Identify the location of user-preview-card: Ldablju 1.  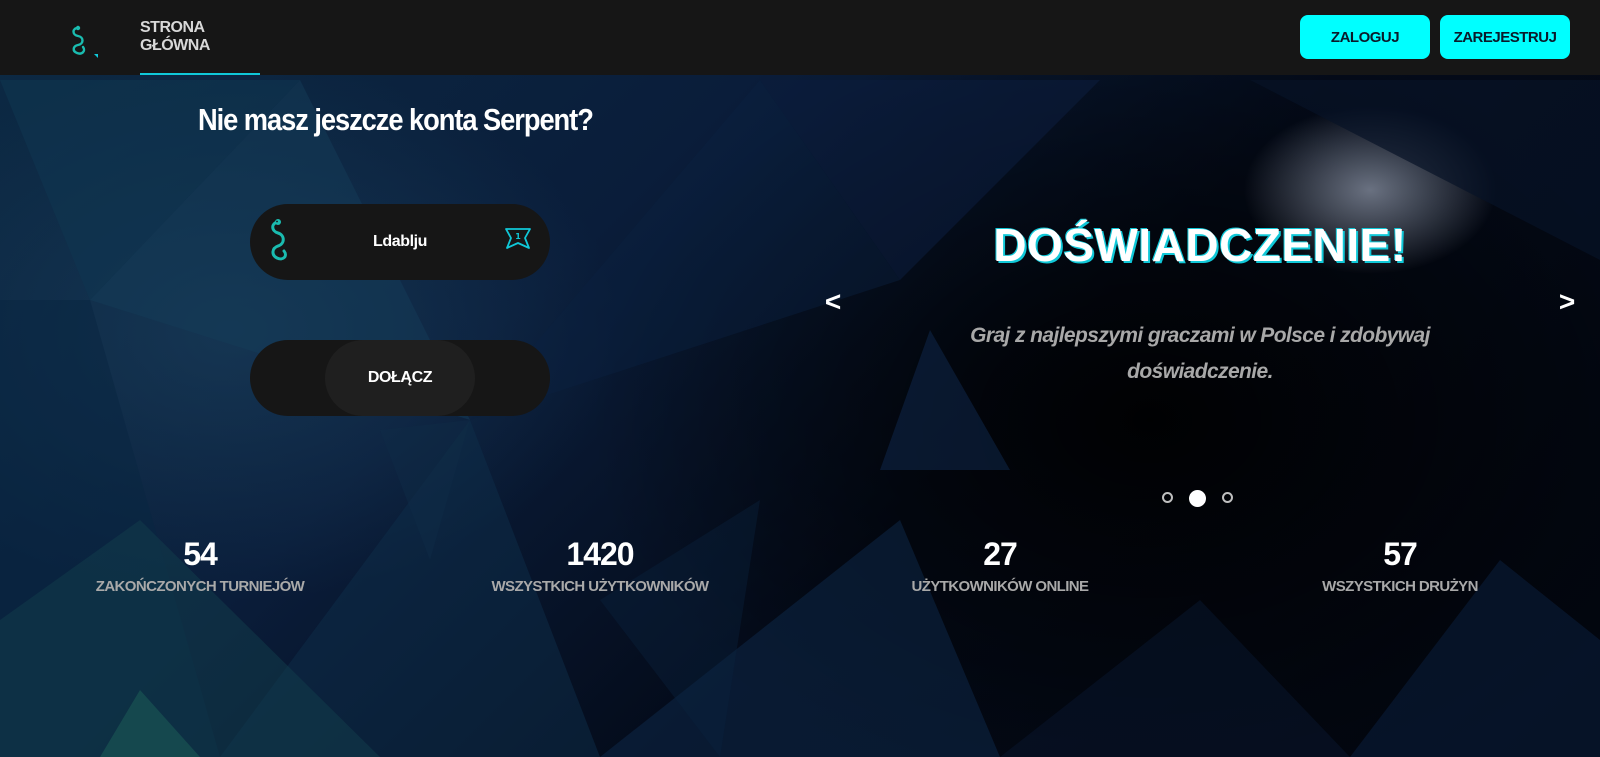
(400, 242).